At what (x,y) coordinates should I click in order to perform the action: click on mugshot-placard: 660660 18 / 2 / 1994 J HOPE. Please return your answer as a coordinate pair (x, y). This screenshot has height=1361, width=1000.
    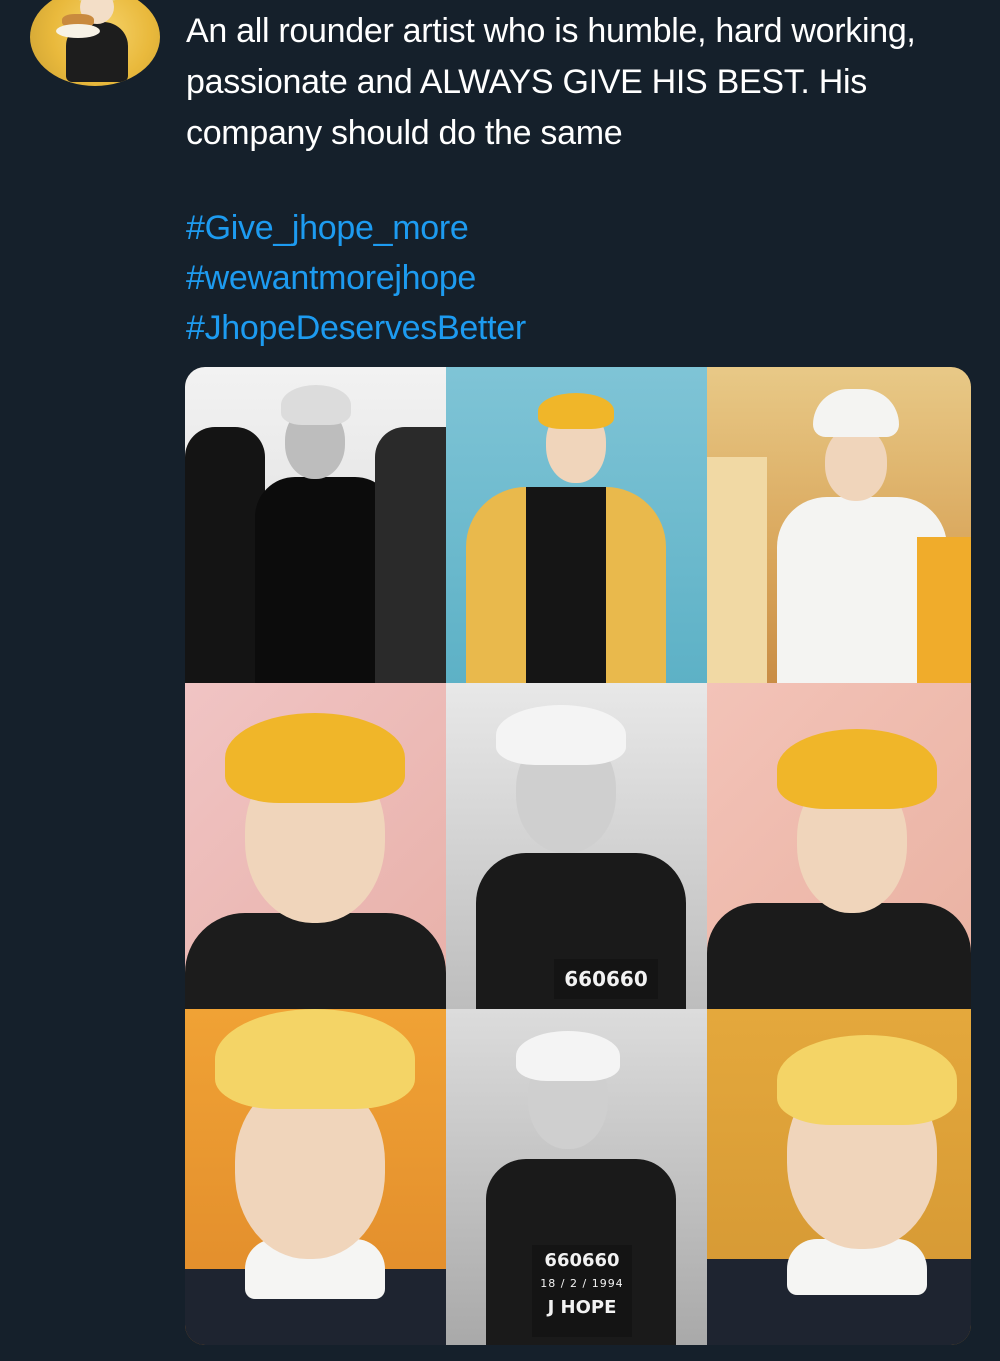
    Looking at the image, I should click on (582, 1291).